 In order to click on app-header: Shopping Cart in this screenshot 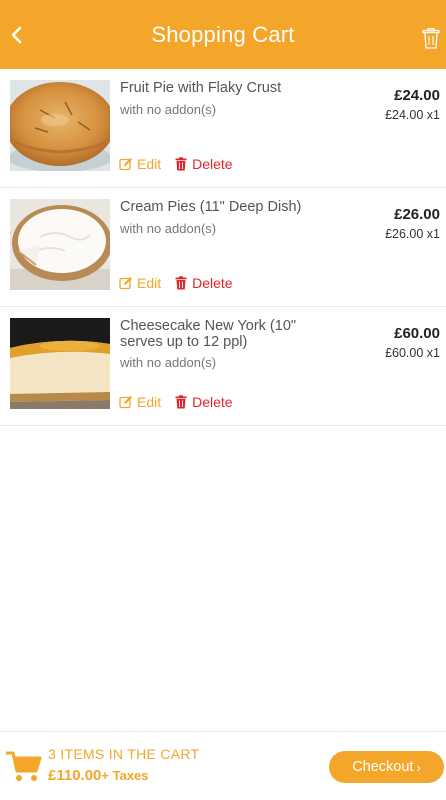, I will do `click(223, 34)`.